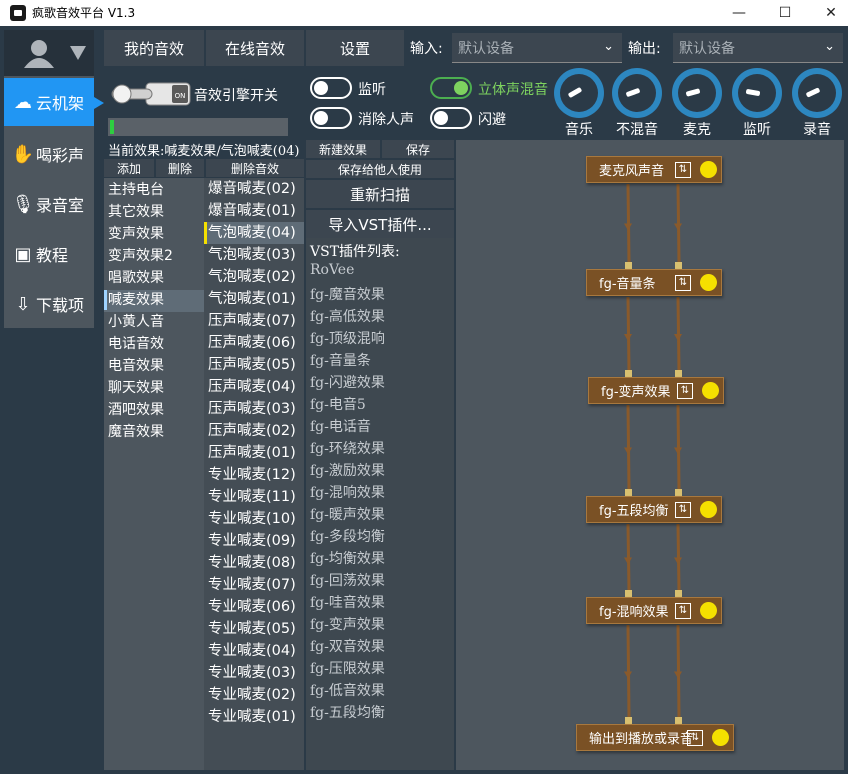 This screenshot has height=774, width=848. I want to click on category-item: 其它效果, so click(154, 213).